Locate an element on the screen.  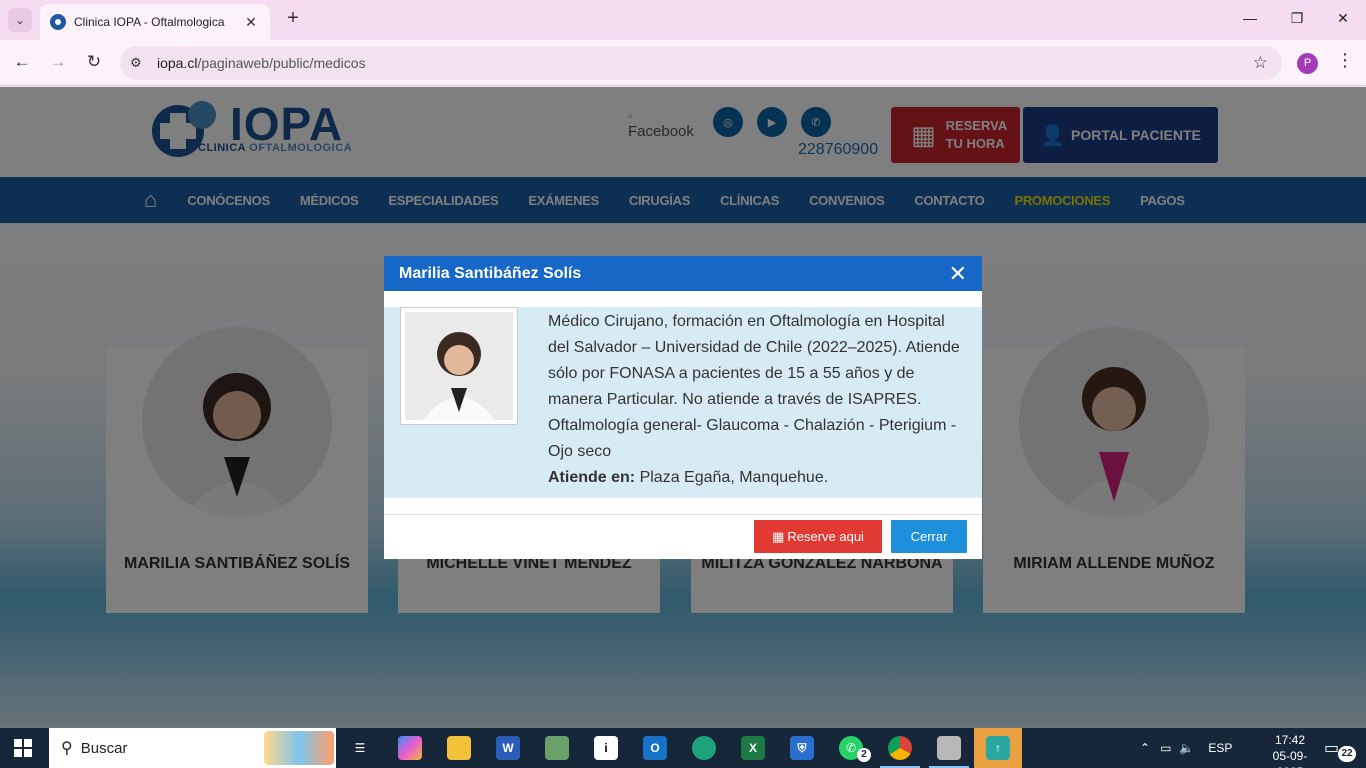
close-modal-button: Cerrar is located at coordinates (929, 536).